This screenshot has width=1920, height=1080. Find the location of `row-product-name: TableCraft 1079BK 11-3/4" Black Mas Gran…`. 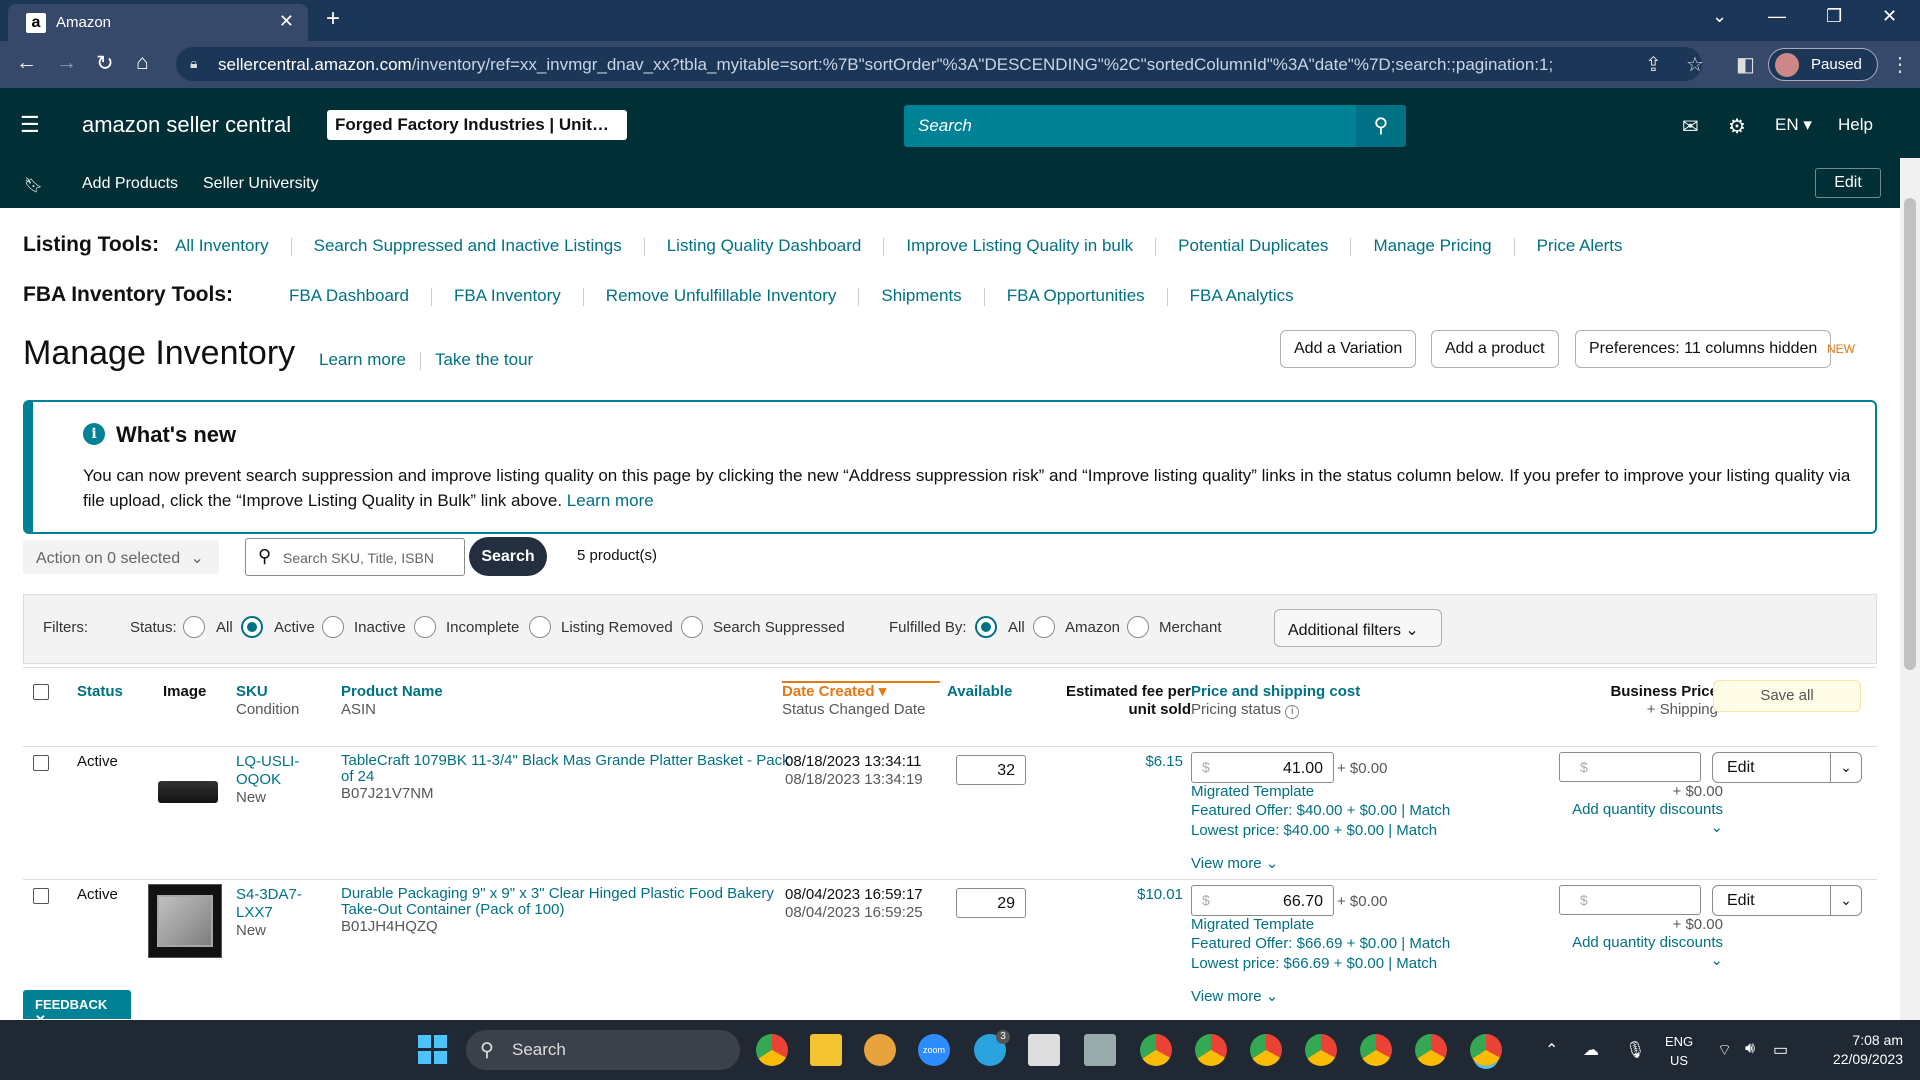

row-product-name: TableCraft 1079BK 11-3/4" Black Mas Gran… is located at coordinates (568, 769).